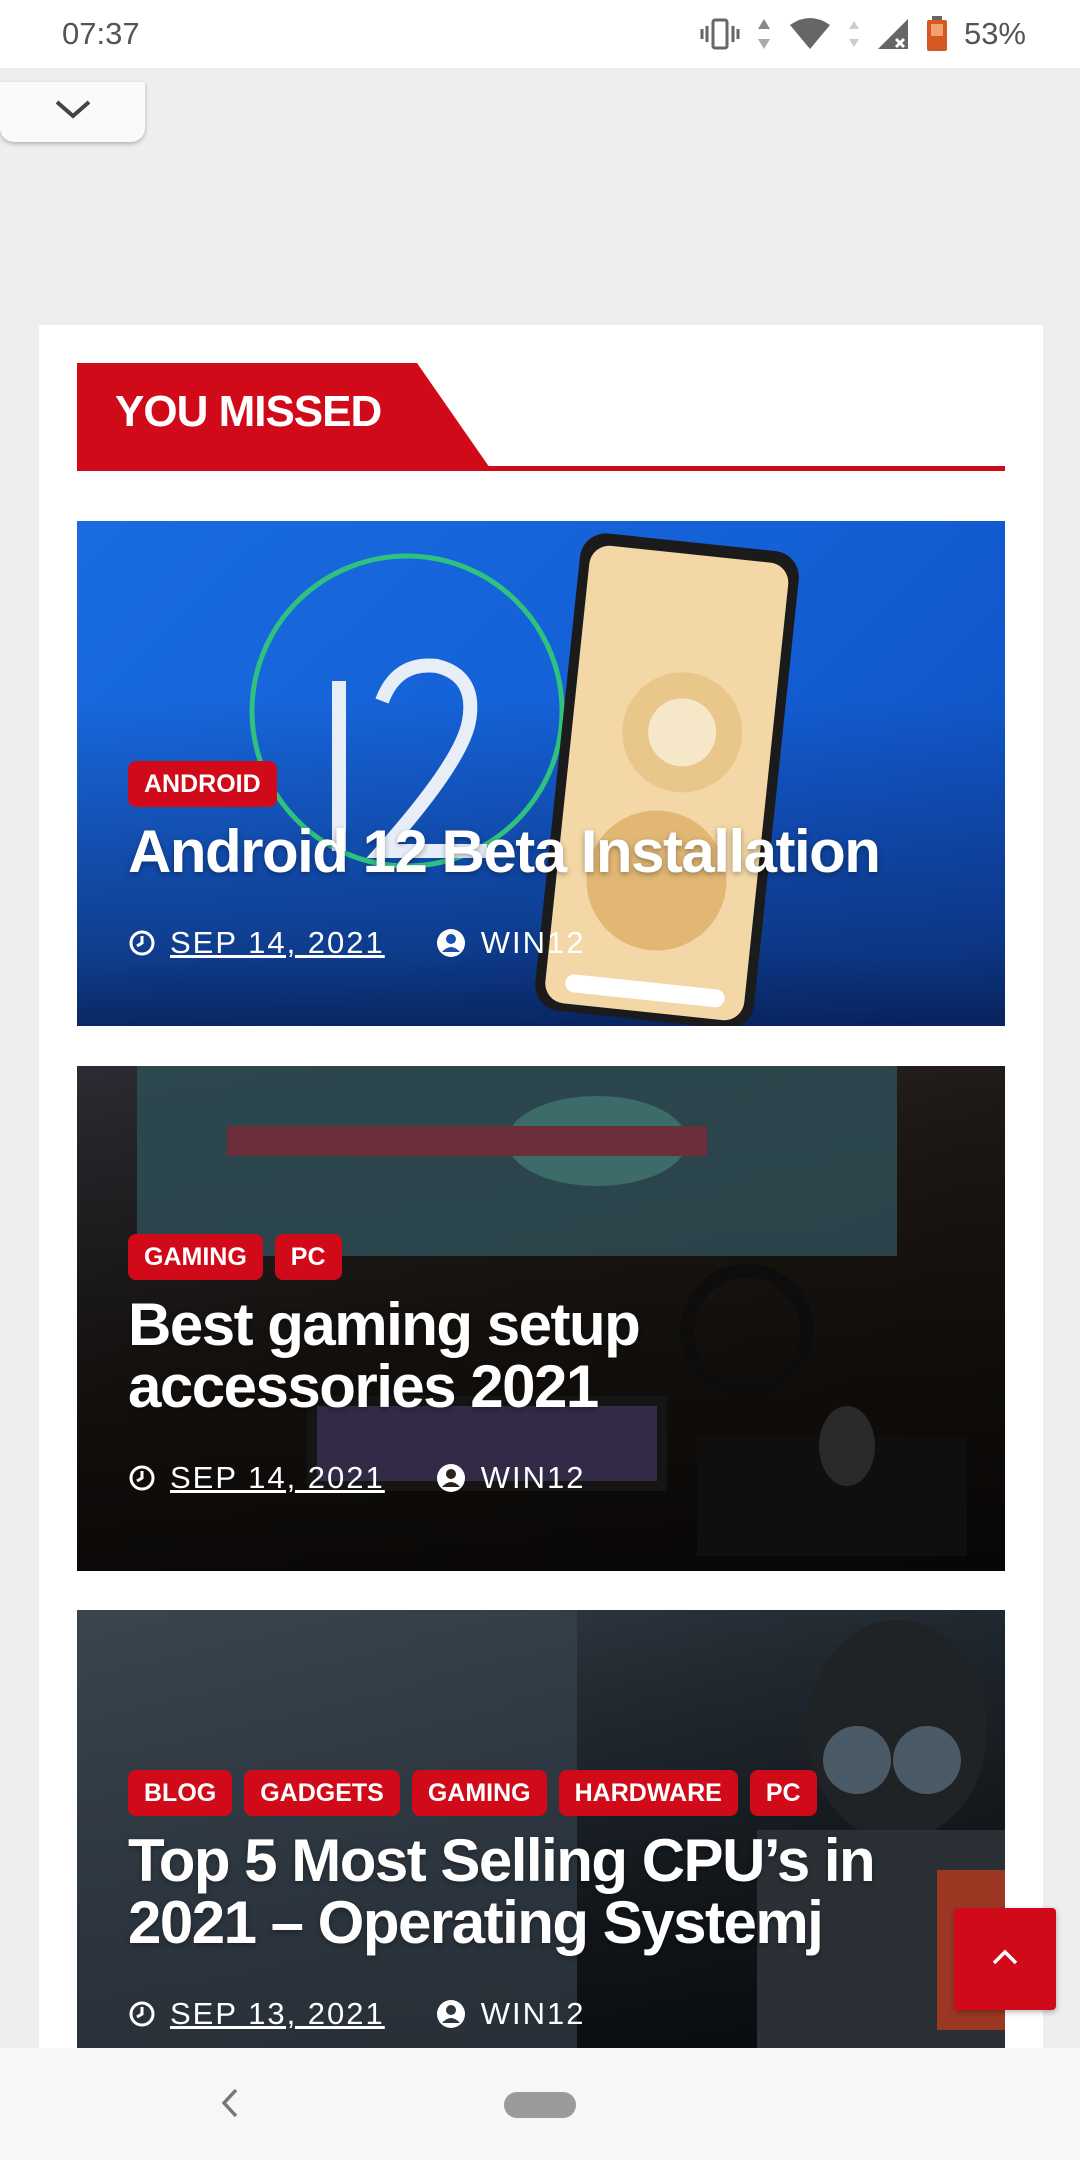 Image resolution: width=1080 pixels, height=2160 pixels. Describe the element at coordinates (546, 784) in the screenshot. I see `post-tags: ANDROID` at that location.